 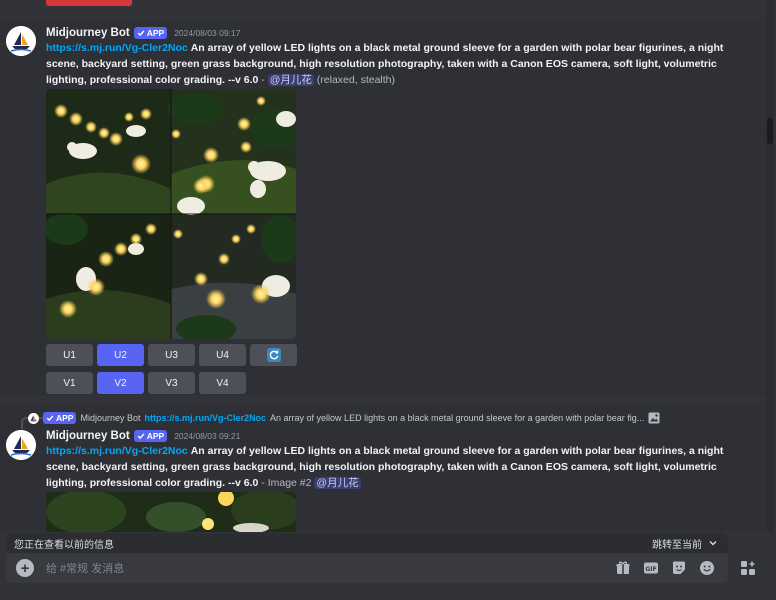 What do you see at coordinates (330, 568) in the screenshot?
I see `message-input: 给 #常规 发消息` at bounding box center [330, 568].